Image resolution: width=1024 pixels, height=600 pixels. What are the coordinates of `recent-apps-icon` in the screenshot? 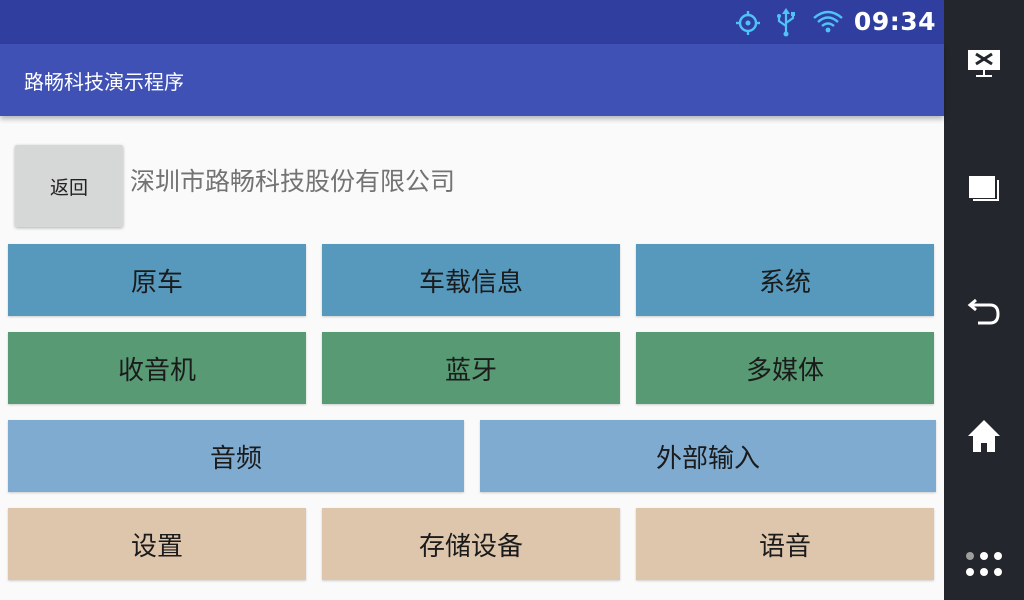 It's located at (984, 188).